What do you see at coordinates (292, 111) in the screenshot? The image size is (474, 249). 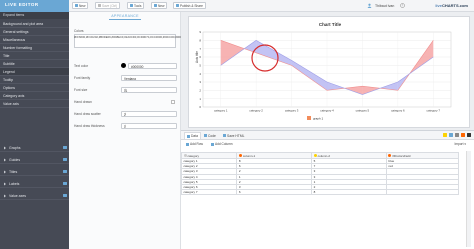 I see `x-tick-label: category 3` at bounding box center [292, 111].